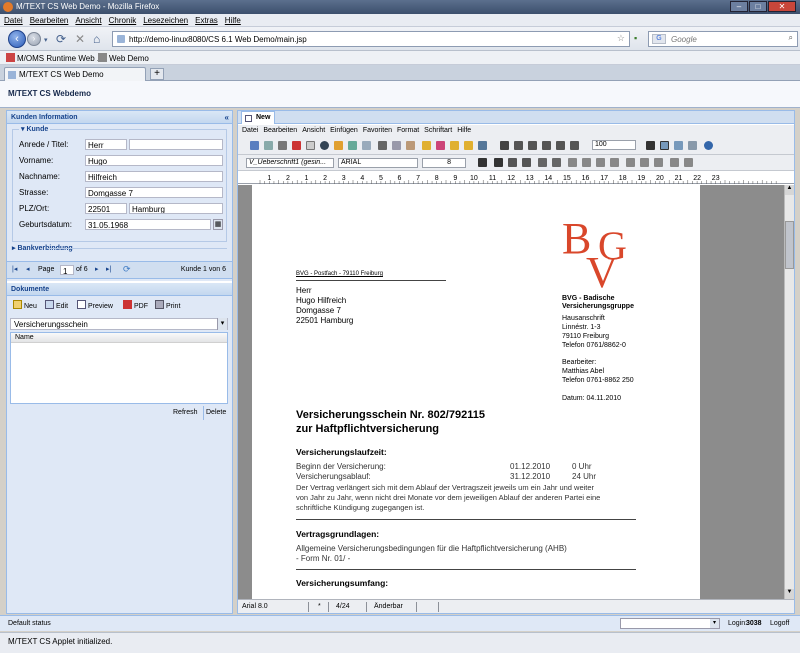 The image size is (800, 653). What do you see at coordinates (268, 145) in the screenshot?
I see `zoom-icon` at bounding box center [268, 145].